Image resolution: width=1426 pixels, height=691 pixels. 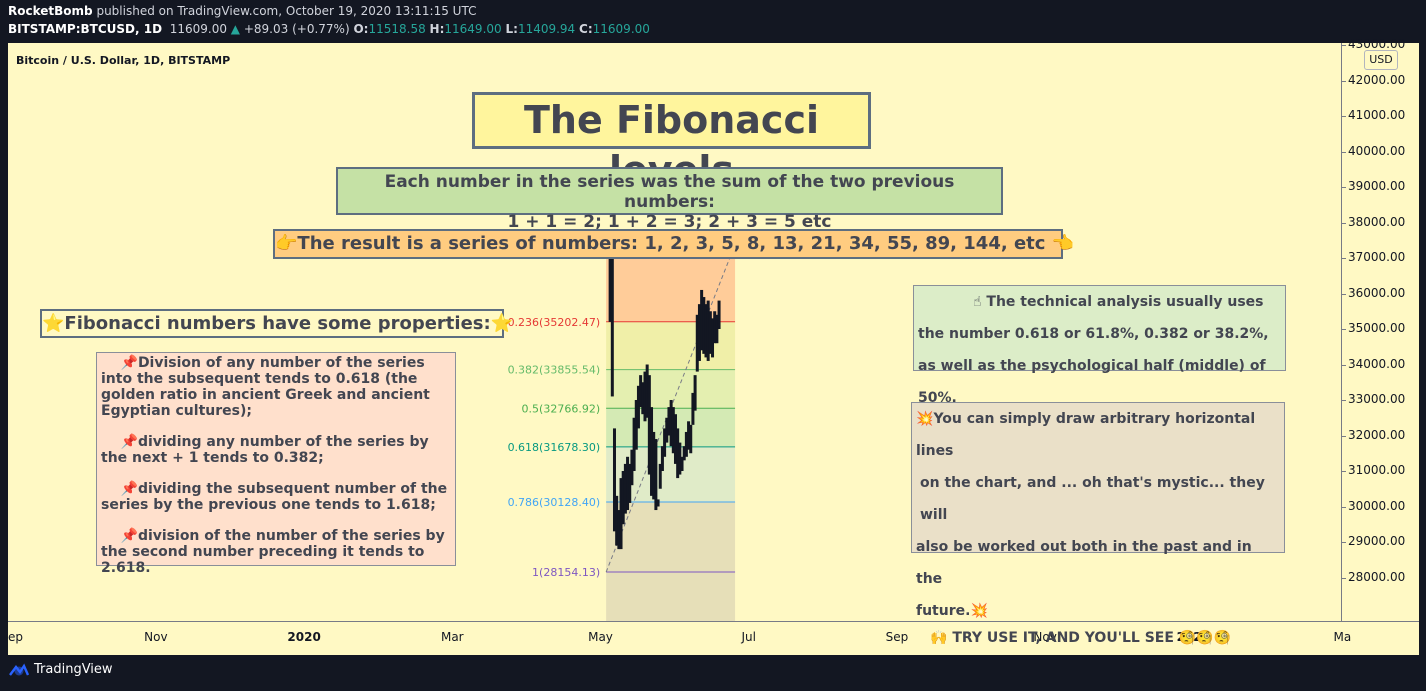 I want to click on ta-text-1: The technical analysis usually uses, so click(x=1125, y=302).